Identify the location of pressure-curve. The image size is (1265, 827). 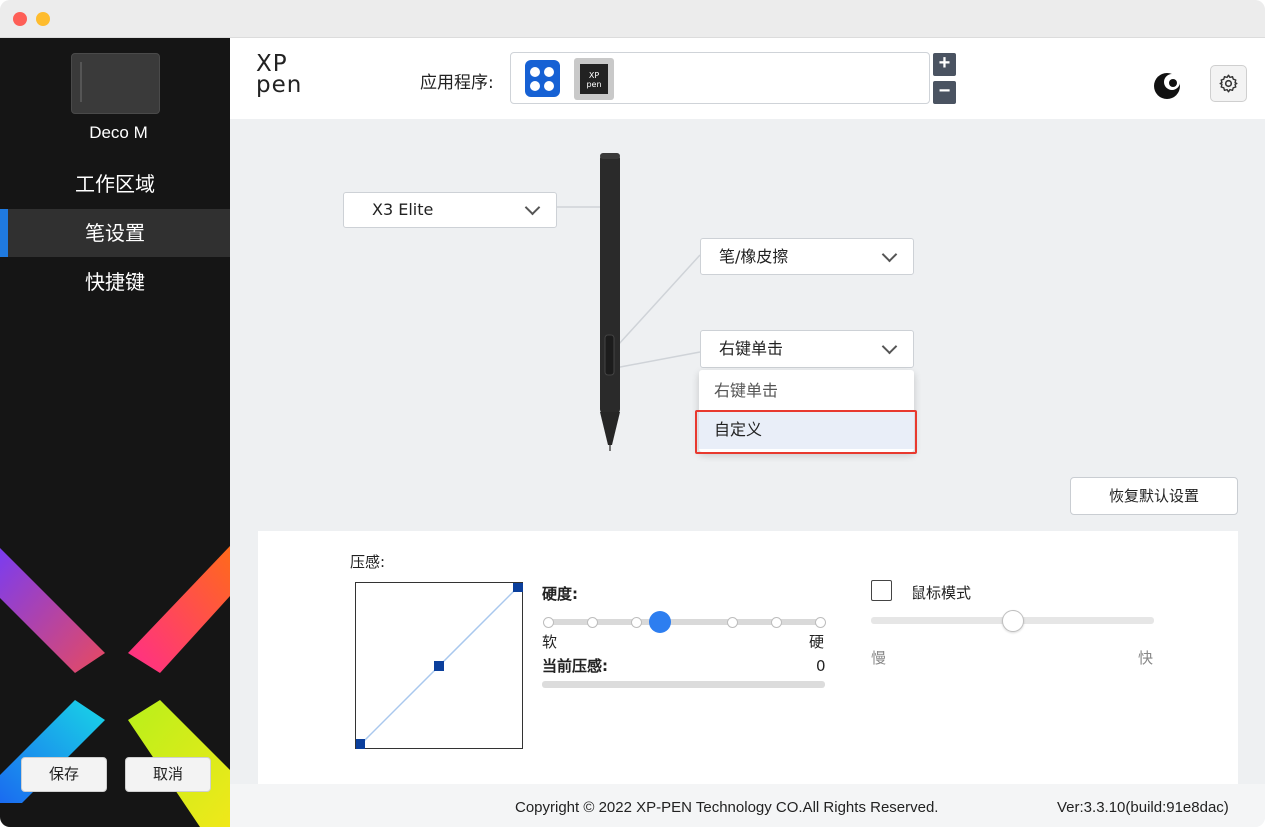
(439, 665).